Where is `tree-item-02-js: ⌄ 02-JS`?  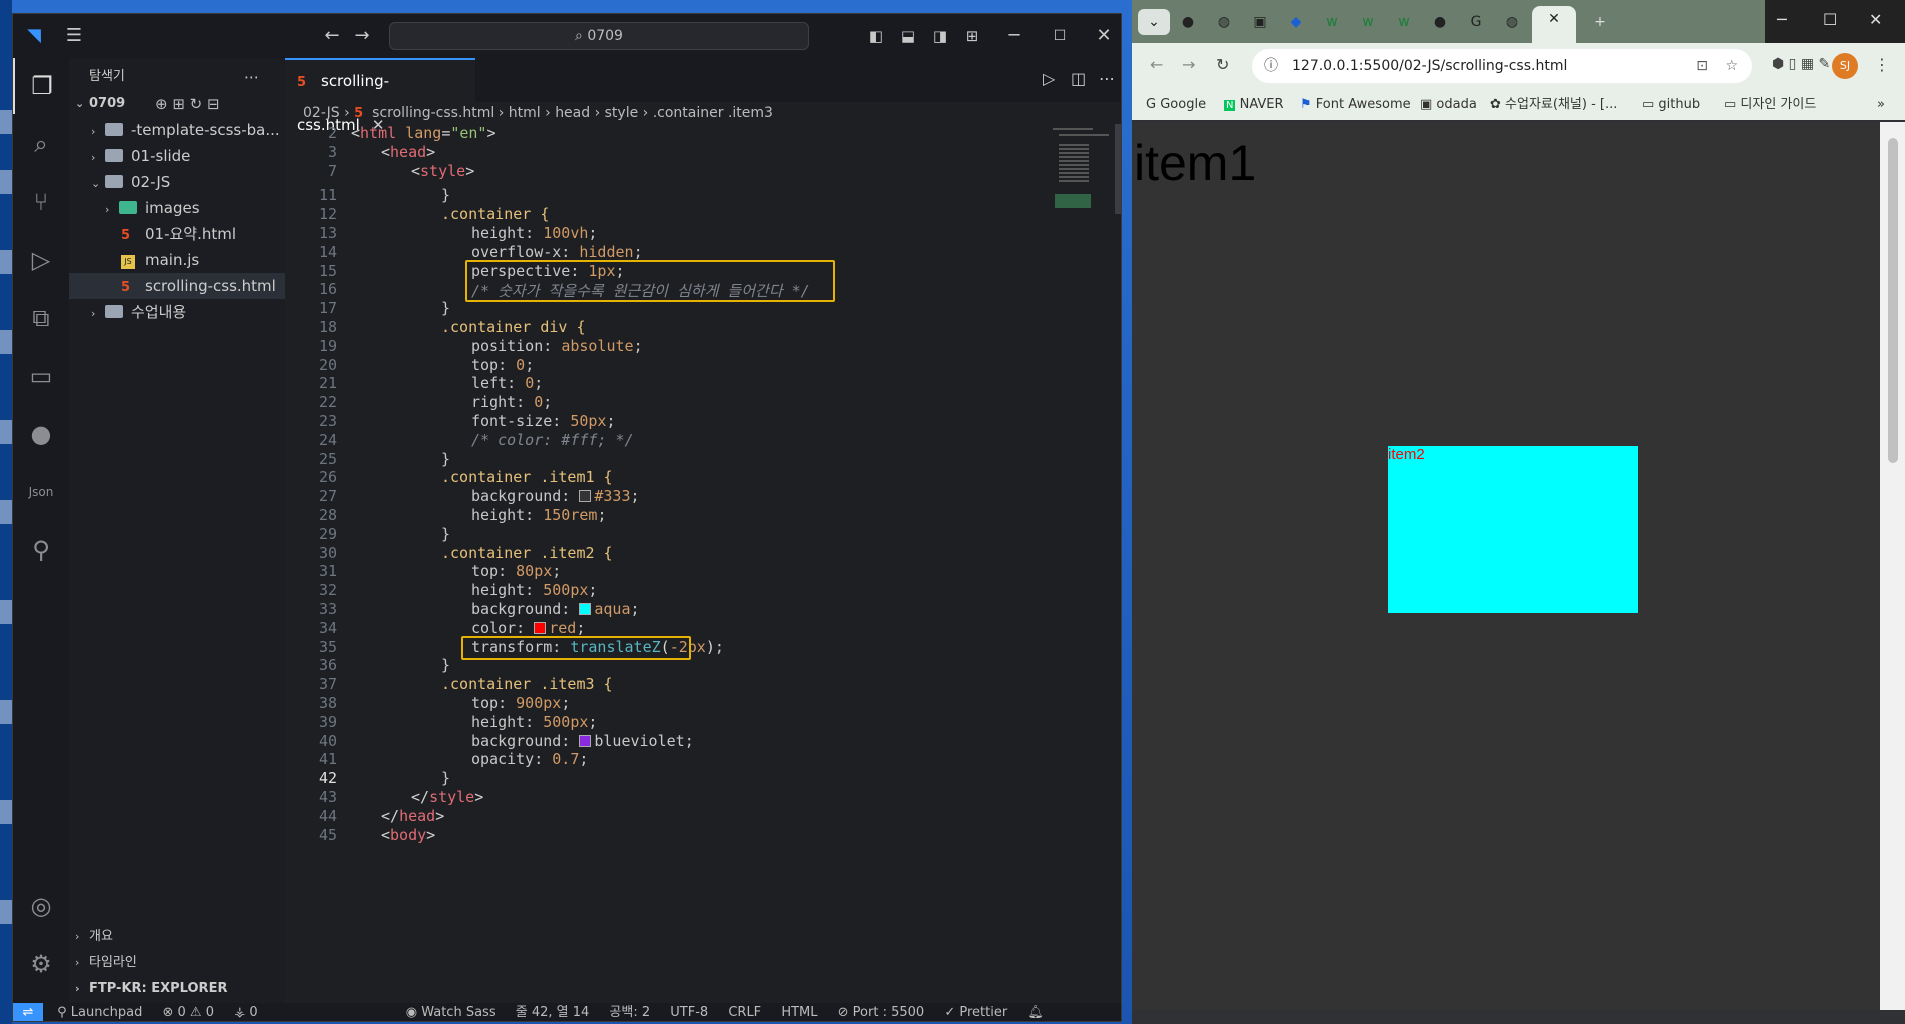
tree-item-02-js: ⌄ 02-JS is located at coordinates (177, 182).